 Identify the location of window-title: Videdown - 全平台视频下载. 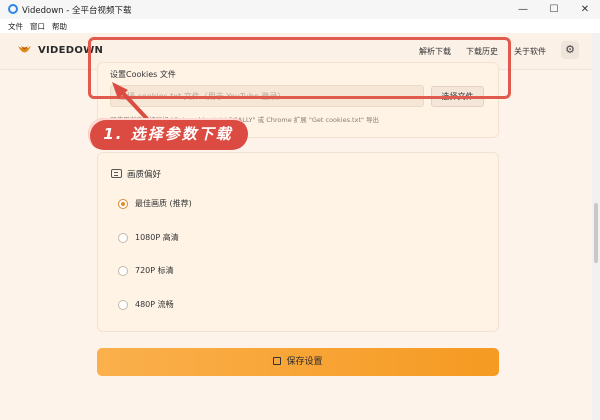
(77, 11).